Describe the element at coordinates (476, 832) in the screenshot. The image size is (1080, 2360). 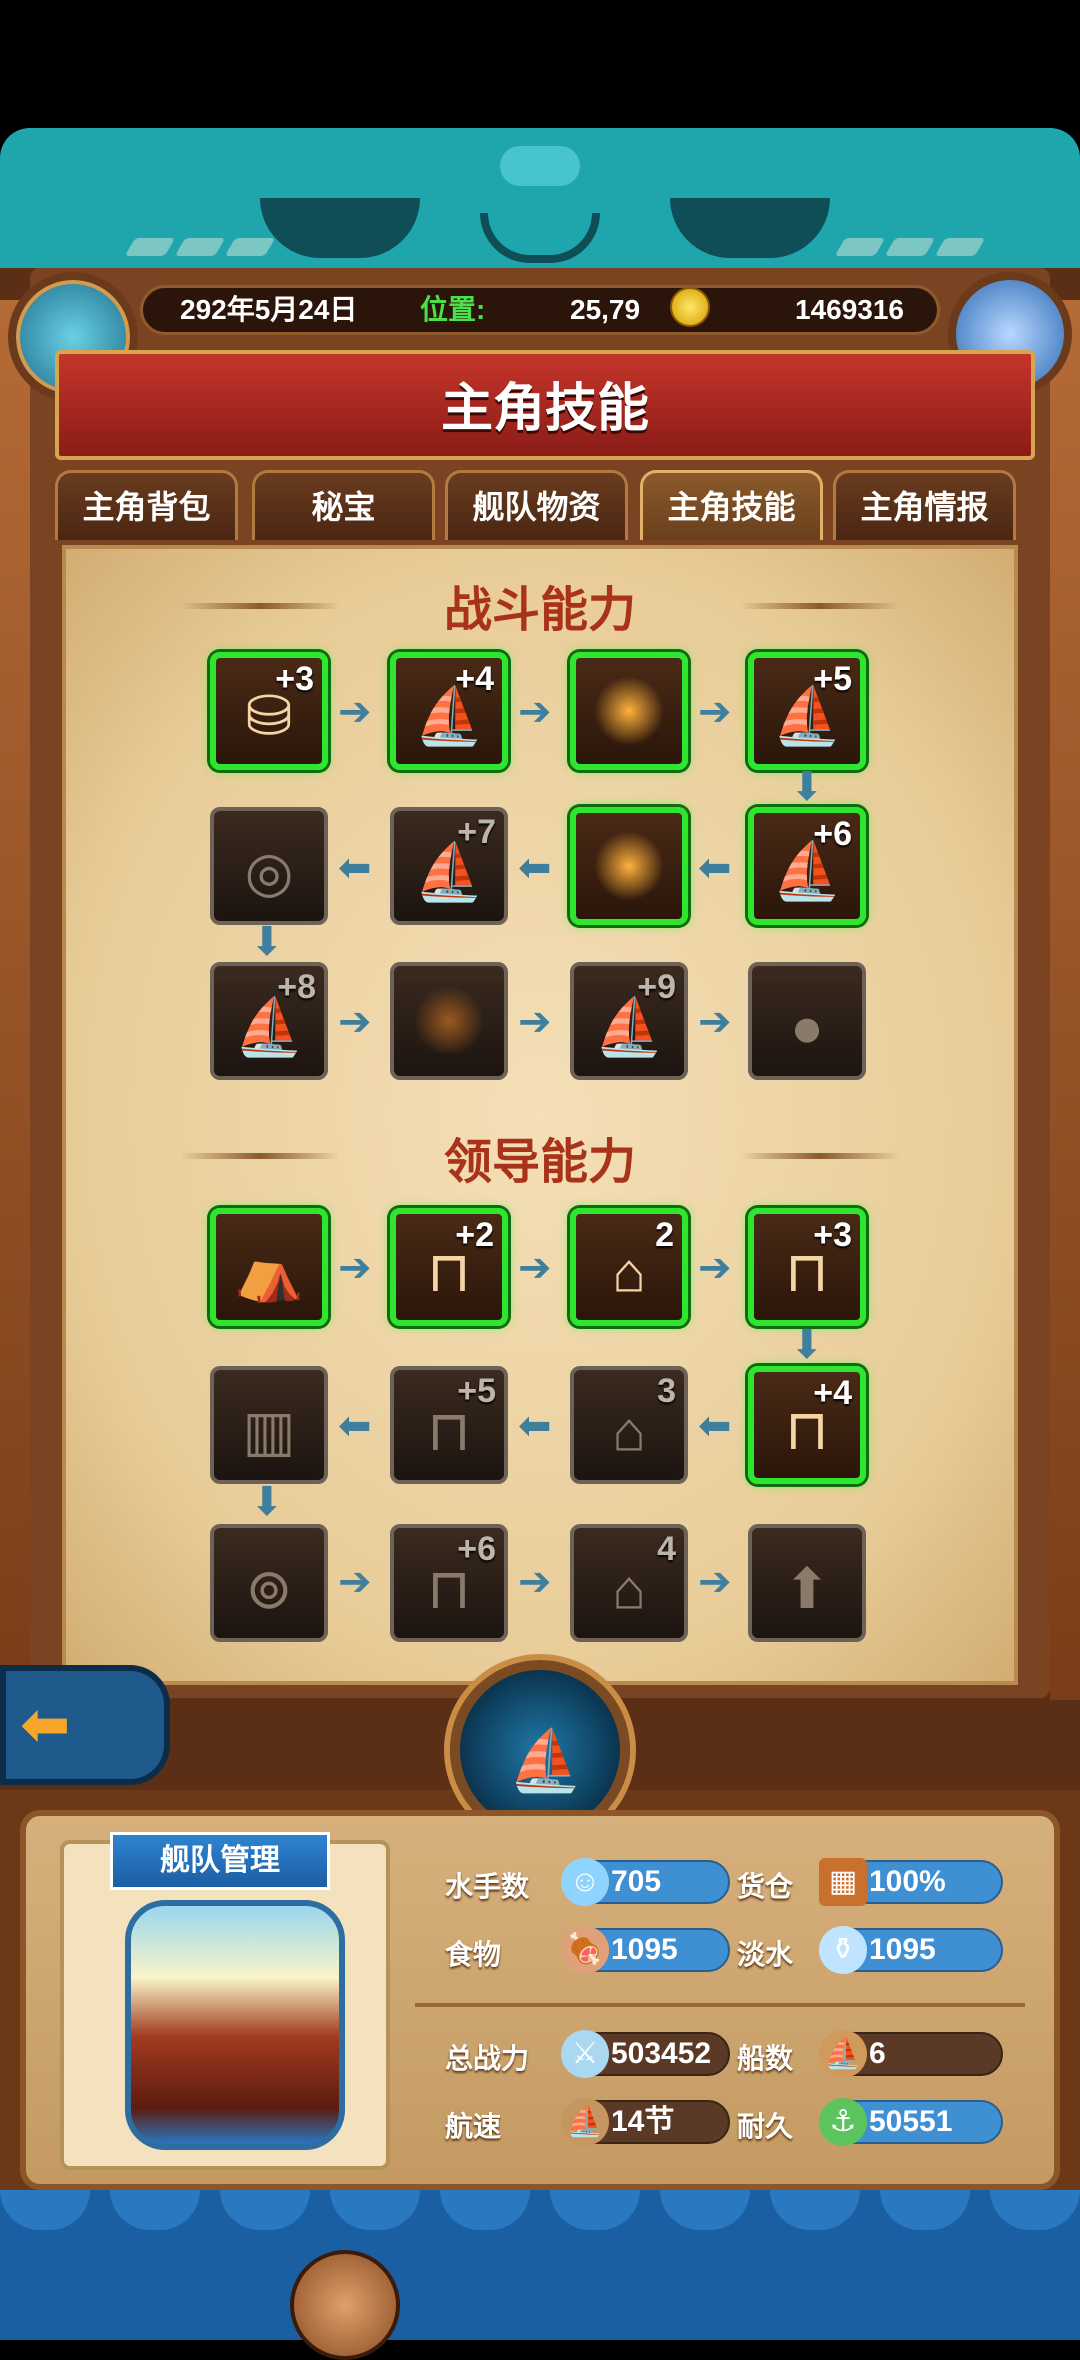
I see `skill-level: +7` at that location.